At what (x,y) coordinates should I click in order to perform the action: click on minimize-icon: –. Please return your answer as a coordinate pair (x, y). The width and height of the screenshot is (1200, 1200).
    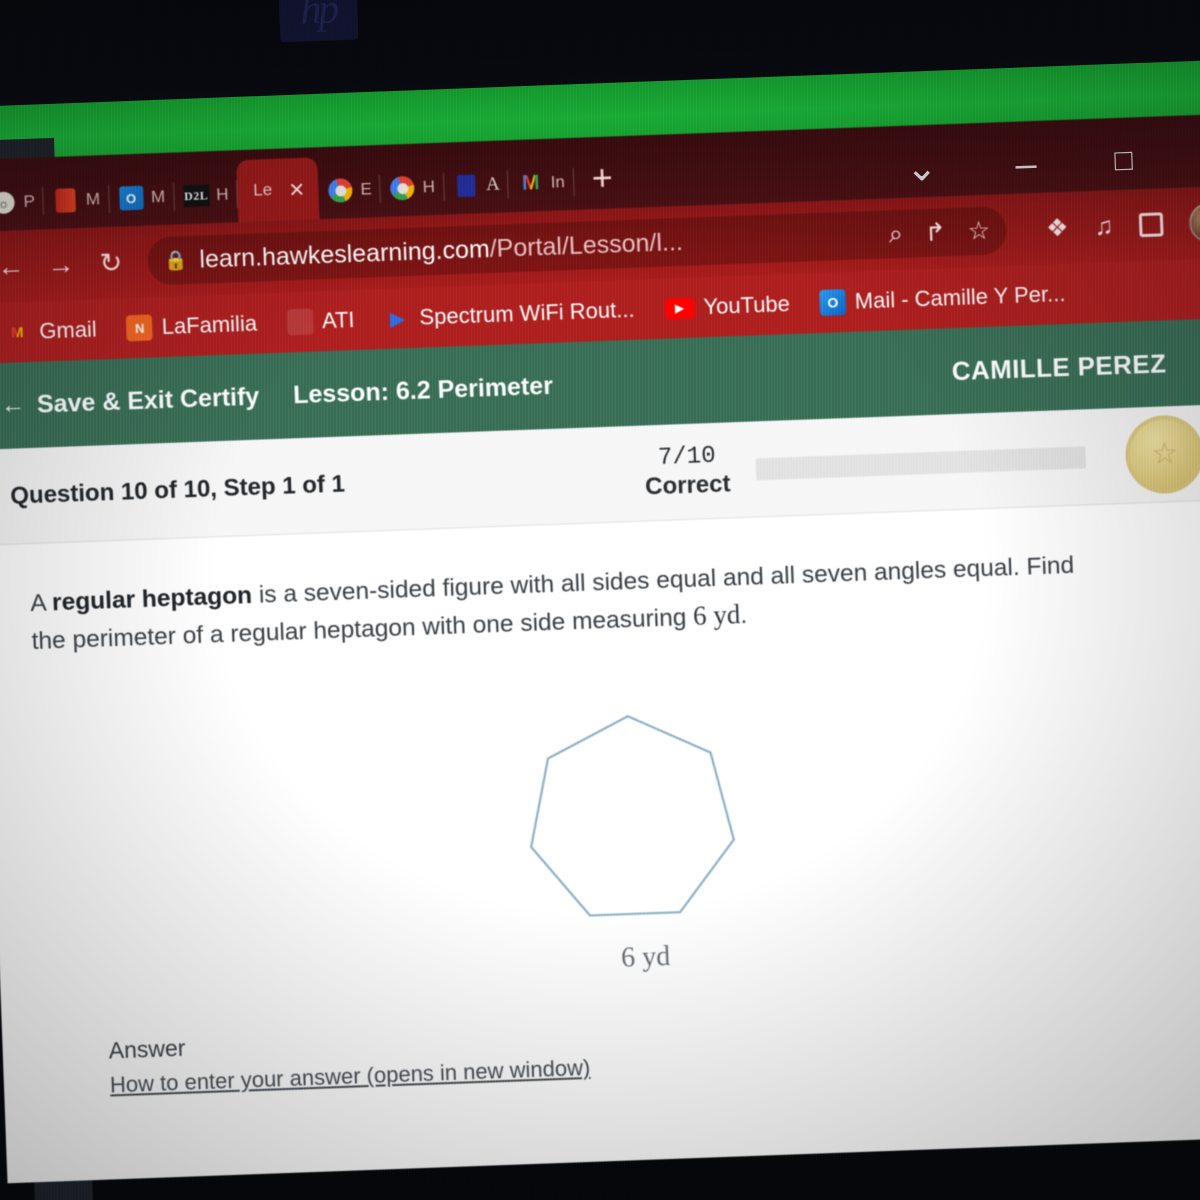
    Looking at the image, I should click on (1026, 164).